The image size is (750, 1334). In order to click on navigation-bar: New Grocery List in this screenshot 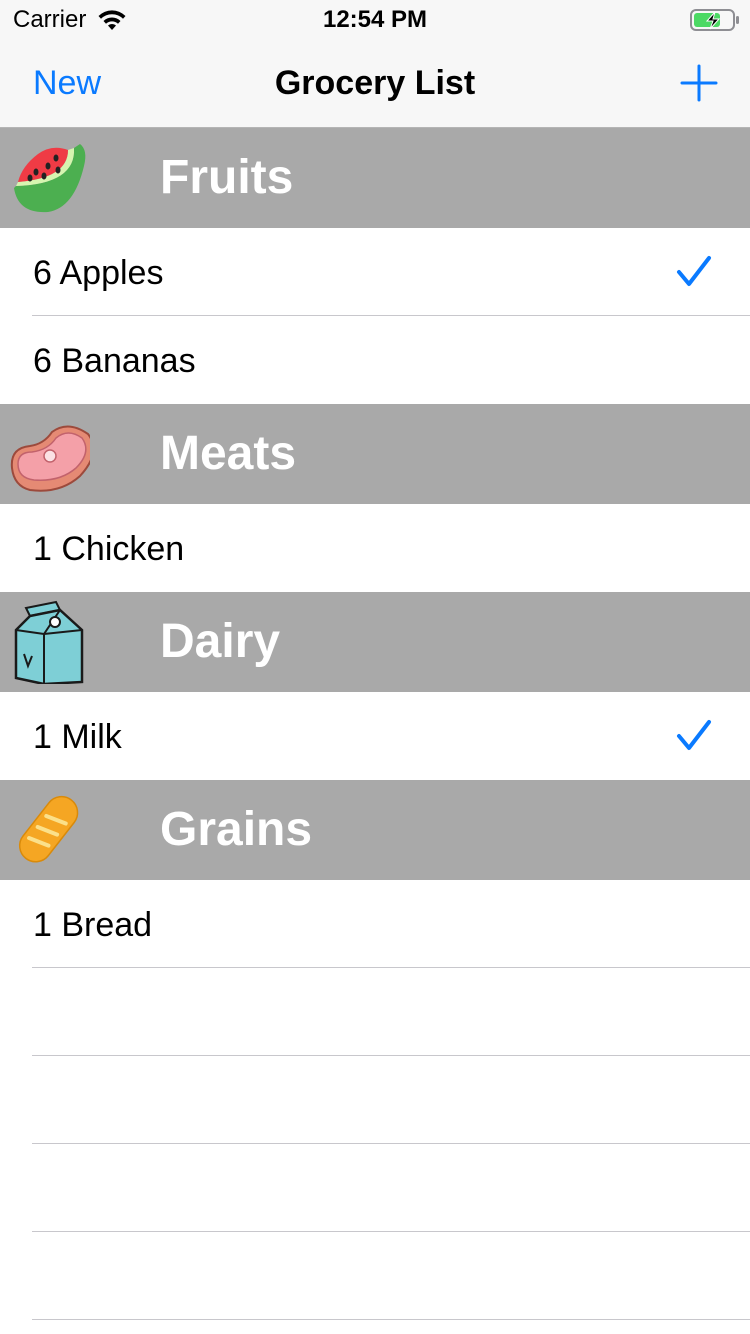, I will do `click(375, 84)`.